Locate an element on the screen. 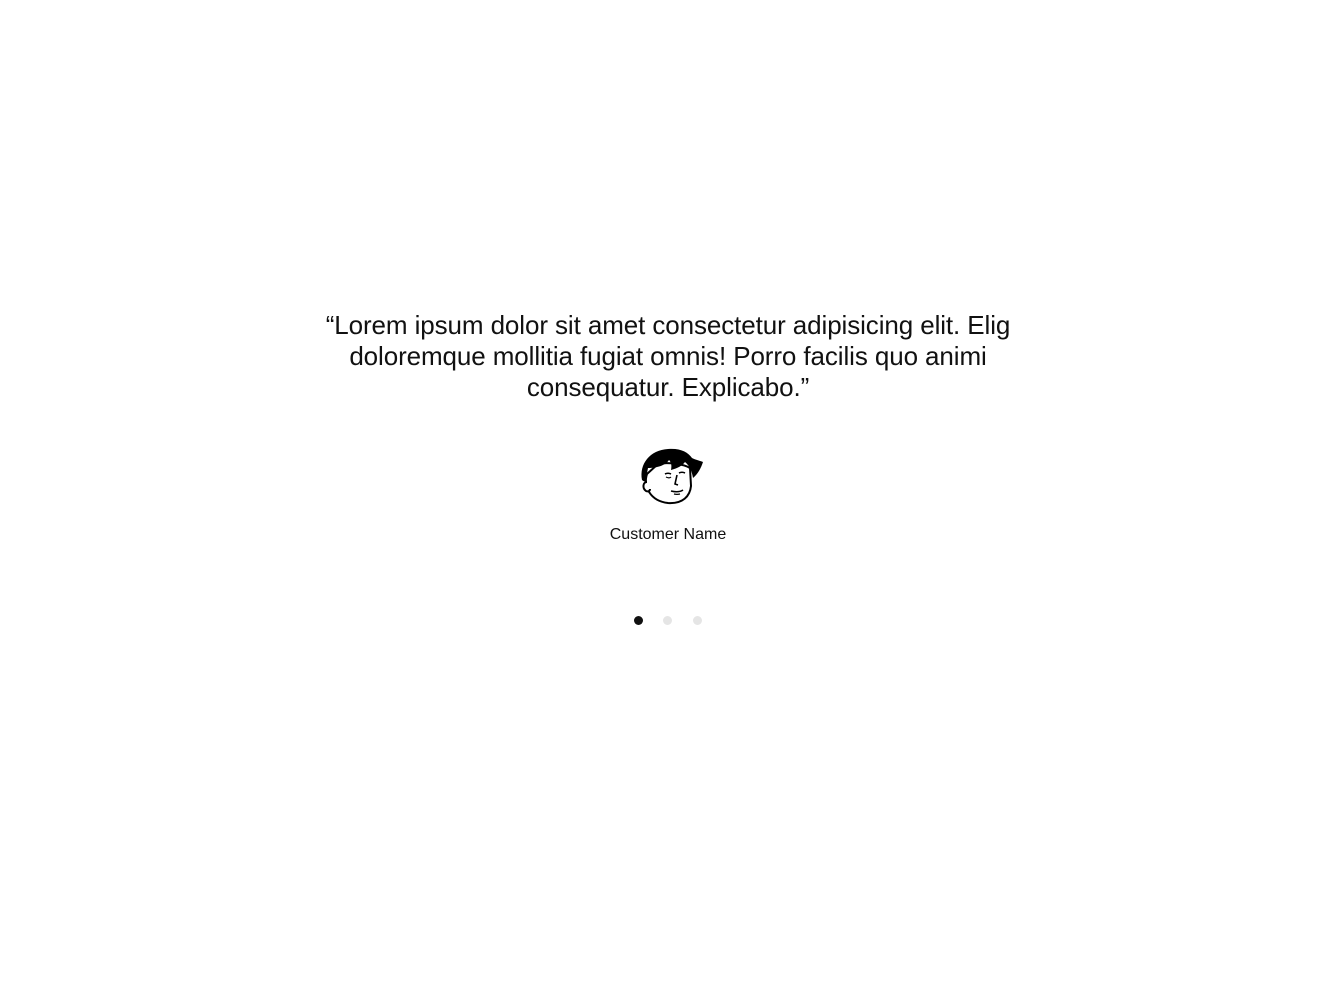 This screenshot has width=1336, height=1002. customer-avatar-icon is located at coordinates (672, 476).